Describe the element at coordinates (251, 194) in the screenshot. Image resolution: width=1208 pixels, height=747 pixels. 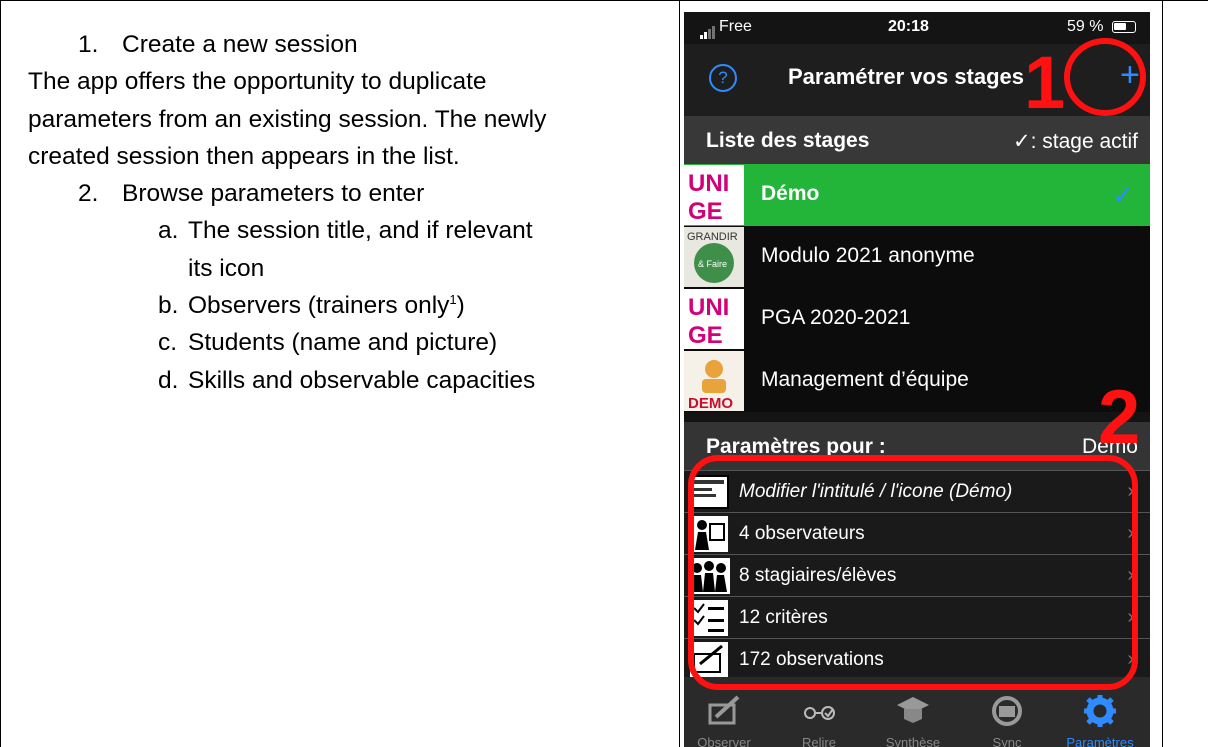
I see `list-item-2: 2. Browse parameters to enter` at that location.